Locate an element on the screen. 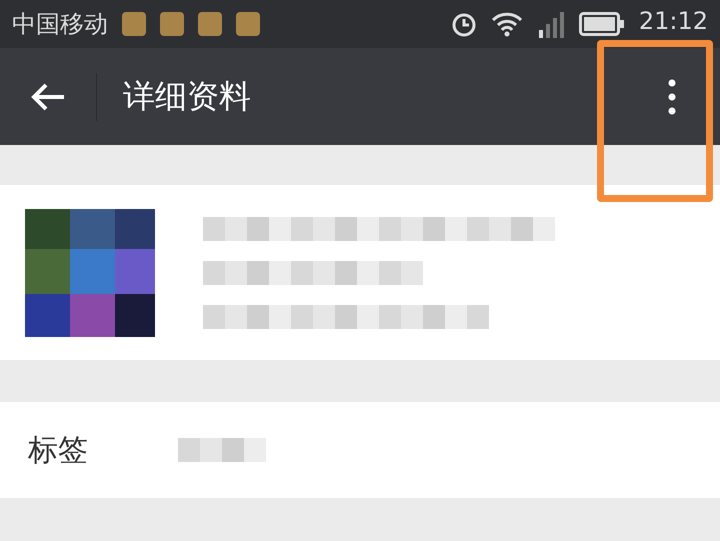 The width and height of the screenshot is (720, 541). more-dots-icon is located at coordinates (672, 96).